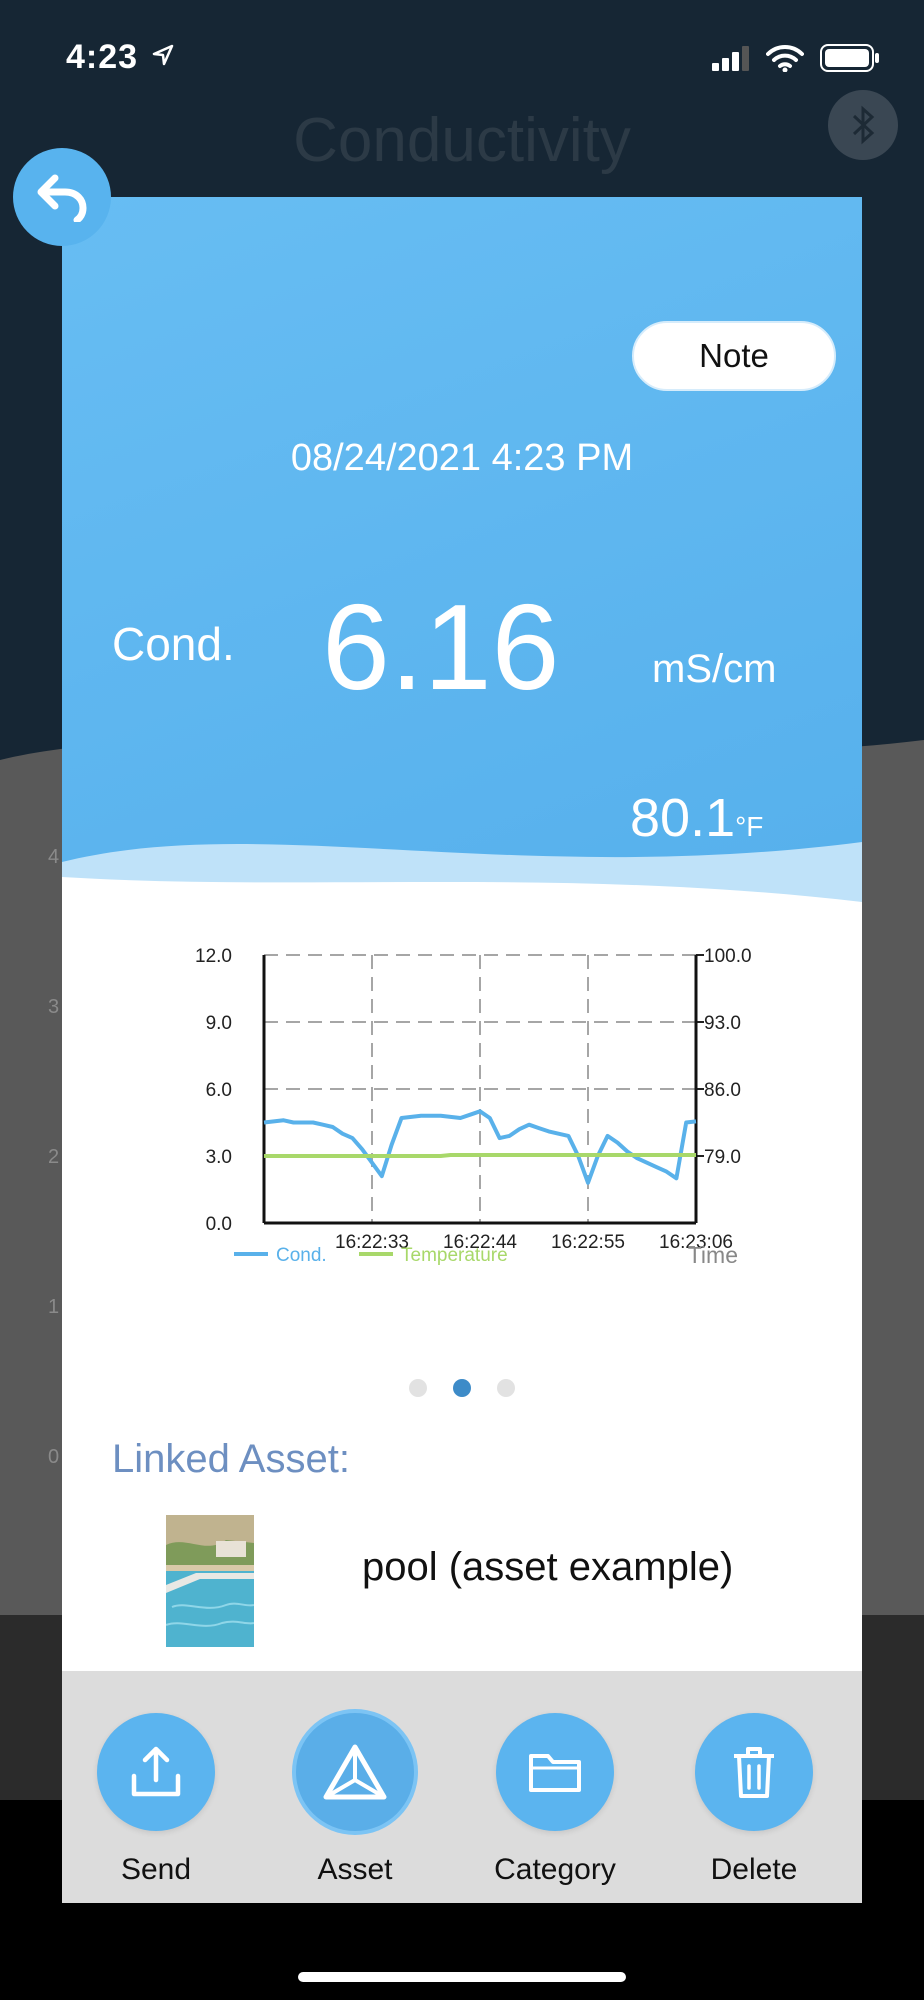  What do you see at coordinates (219, 1023) in the screenshot?
I see `left-axis-tick: 9.0` at bounding box center [219, 1023].